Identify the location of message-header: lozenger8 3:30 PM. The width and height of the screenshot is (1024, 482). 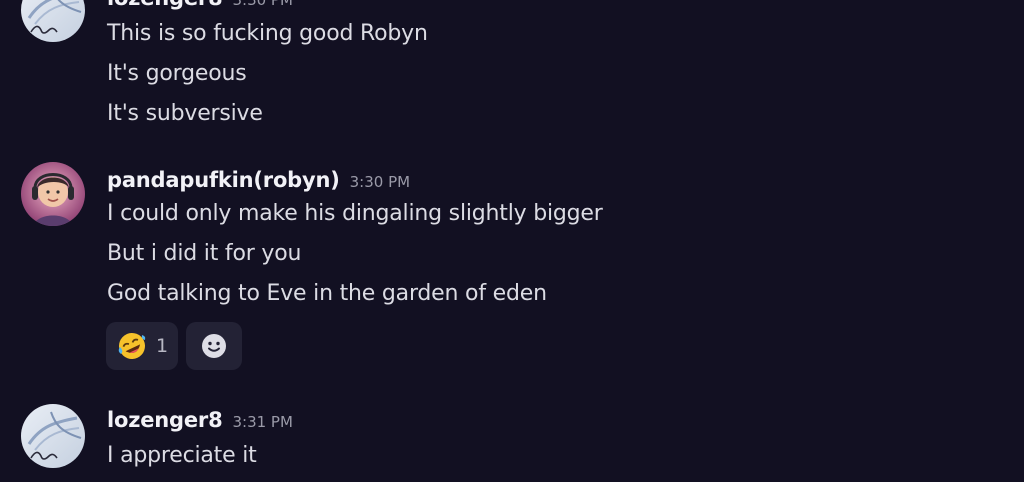
(200, 5).